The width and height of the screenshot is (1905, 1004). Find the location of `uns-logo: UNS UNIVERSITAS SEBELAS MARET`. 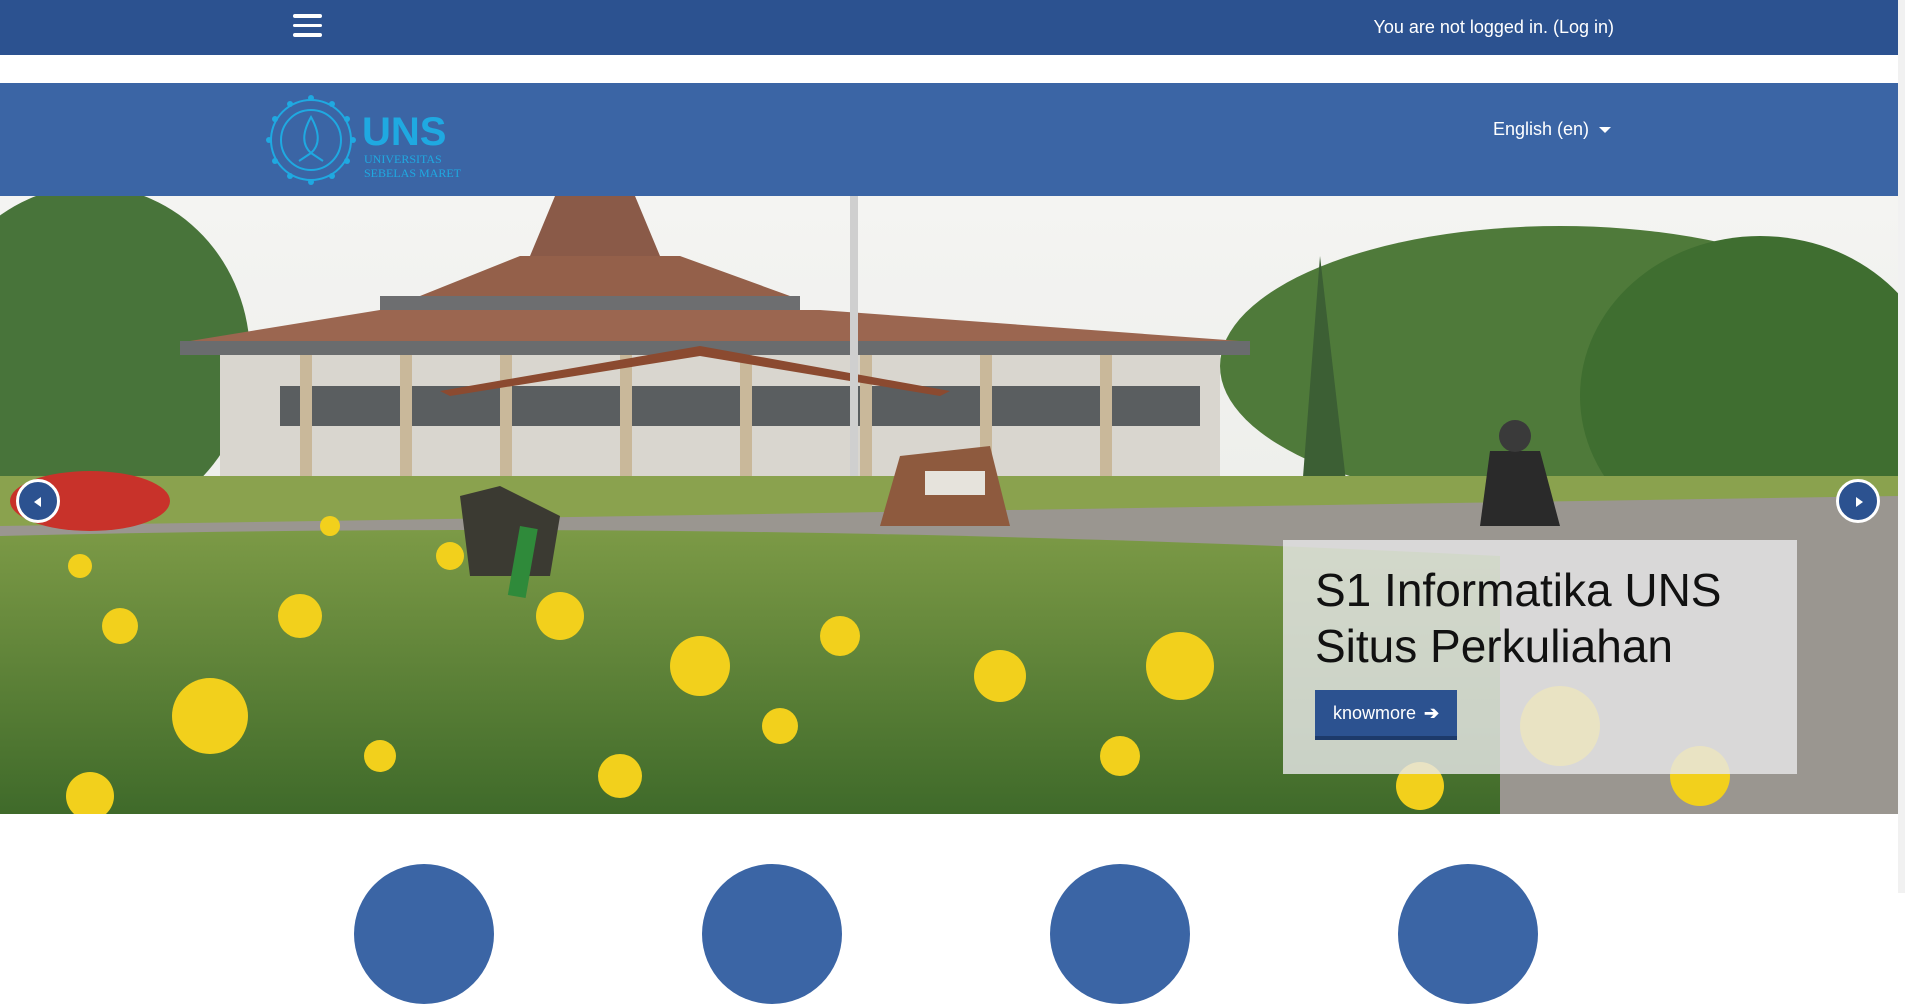

uns-logo: UNS UNIVERSITAS SEBELAS MARET is located at coordinates (363, 140).